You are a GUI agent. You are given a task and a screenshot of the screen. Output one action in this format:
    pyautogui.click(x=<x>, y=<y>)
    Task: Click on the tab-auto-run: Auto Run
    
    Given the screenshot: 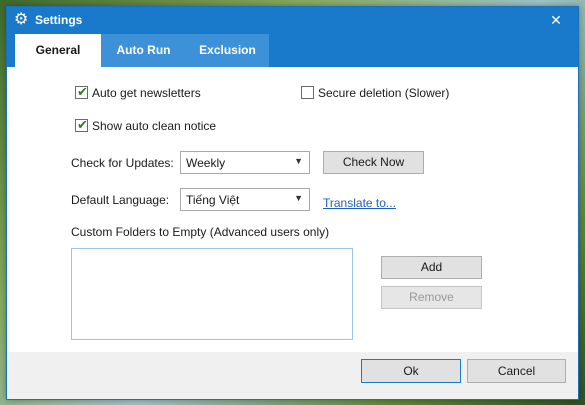 What is the action you would take?
    pyautogui.click(x=143, y=50)
    